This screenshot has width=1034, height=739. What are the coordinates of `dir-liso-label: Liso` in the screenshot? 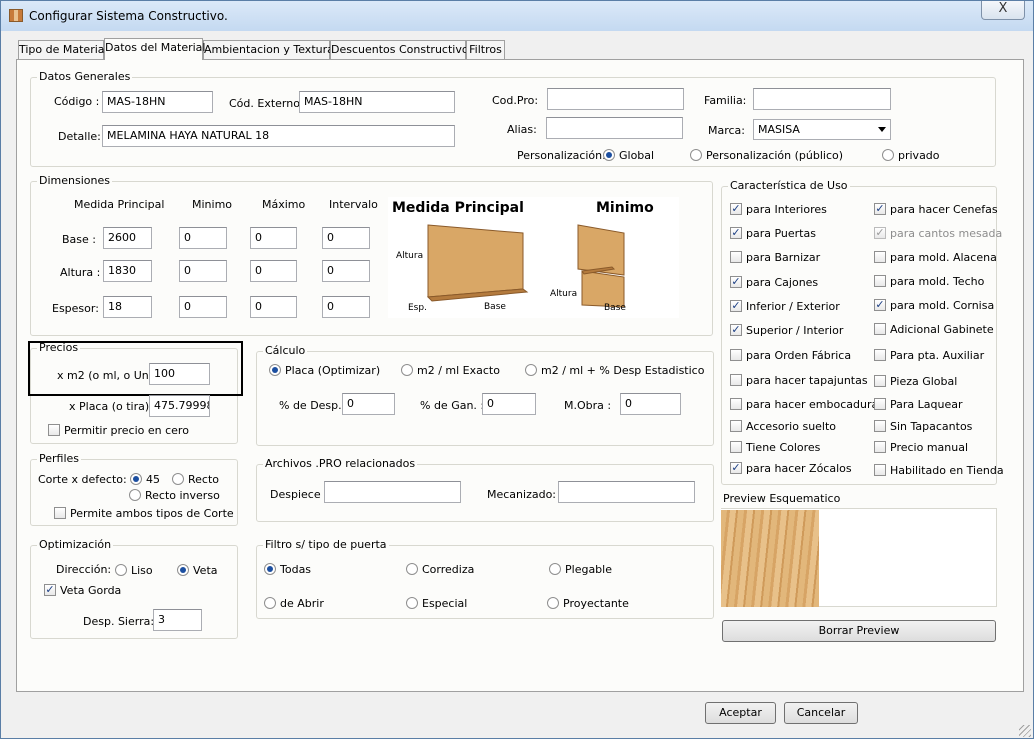 It's located at (142, 570).